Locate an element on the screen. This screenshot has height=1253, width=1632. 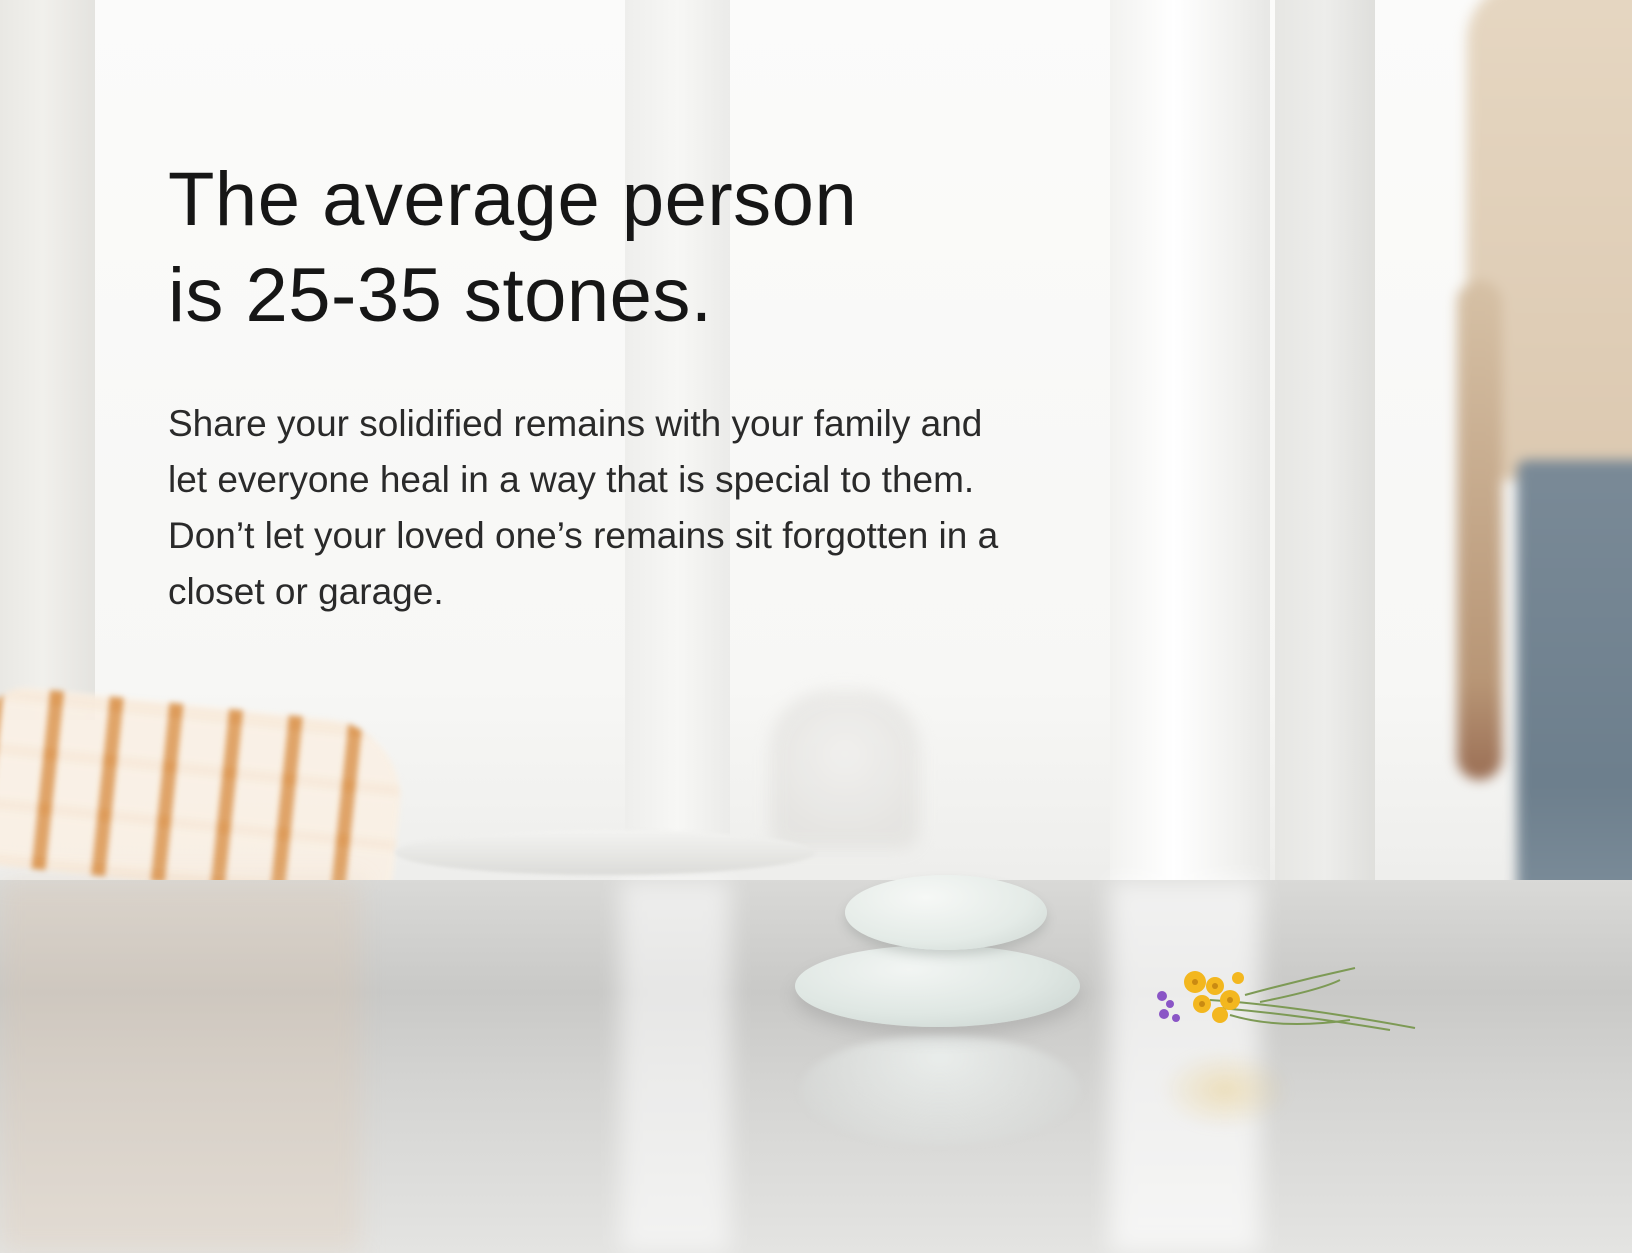
headline-line: is 25-35 stones. is located at coordinates (440, 295).